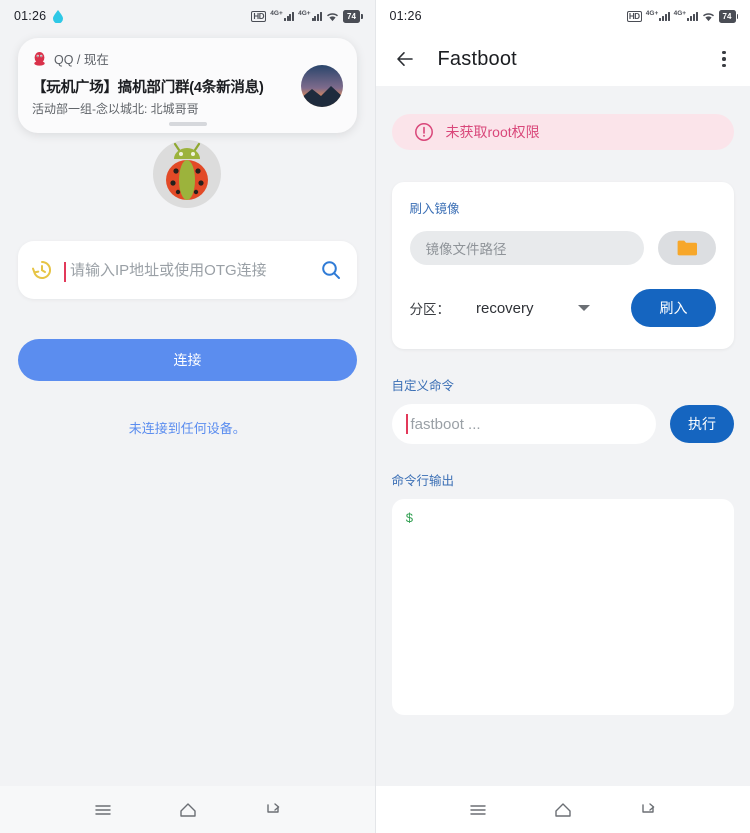  I want to click on flash-image-label: 刷入镜像, so click(434, 209).